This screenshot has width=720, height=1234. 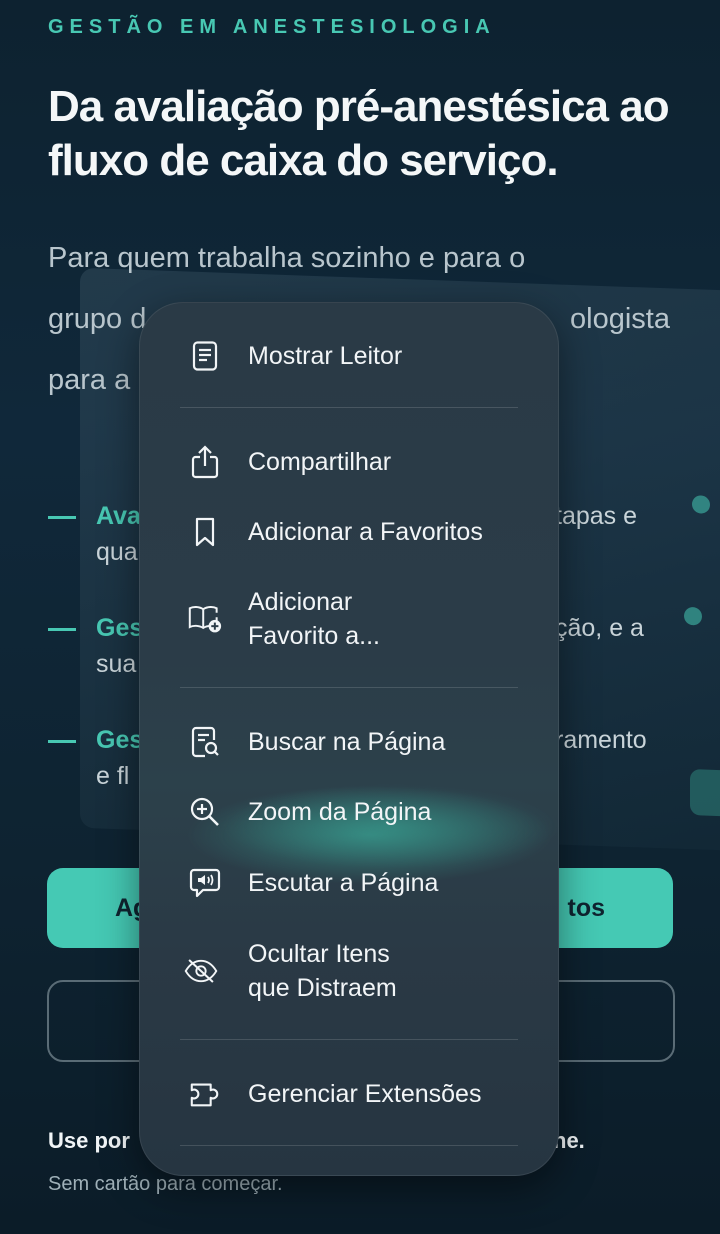 I want to click on menu-item-hide-distractions: Ocultar Itens que Distraem, so click(x=349, y=971).